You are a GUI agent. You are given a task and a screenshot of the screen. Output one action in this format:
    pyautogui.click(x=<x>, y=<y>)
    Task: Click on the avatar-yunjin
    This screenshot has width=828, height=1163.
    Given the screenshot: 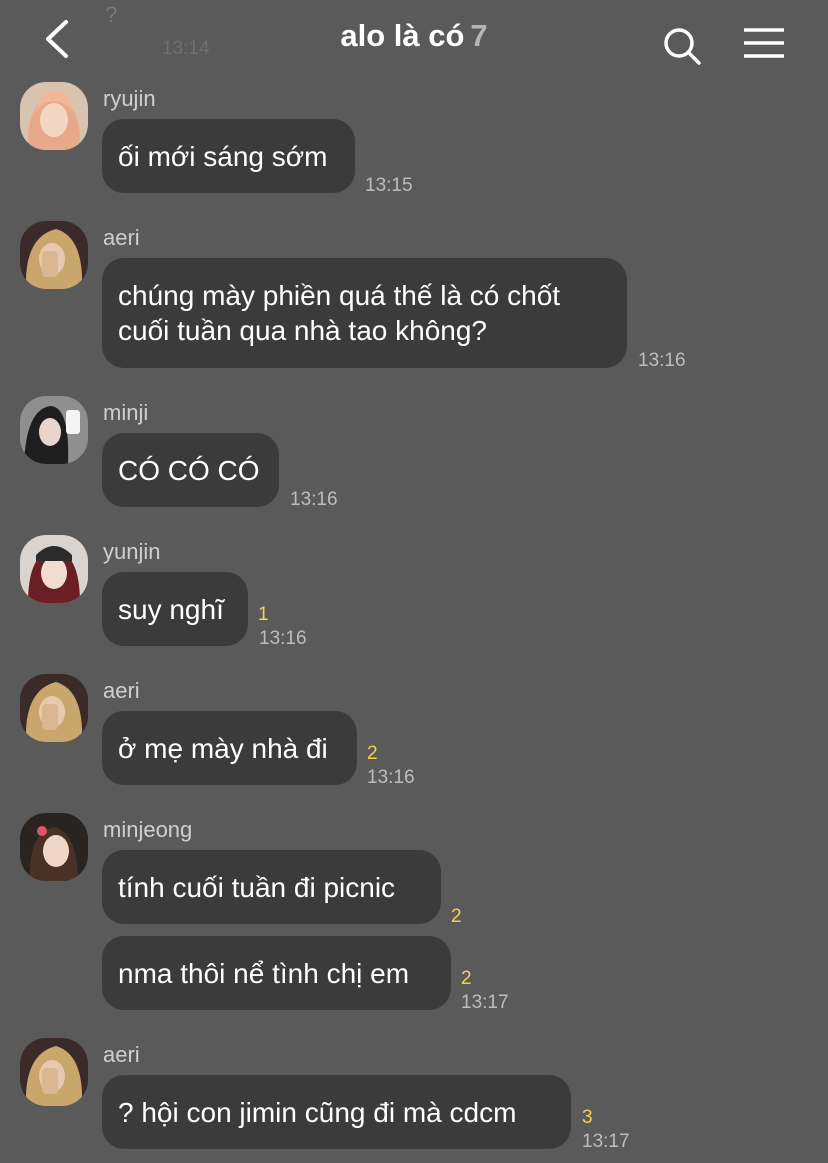 What is the action you would take?
    pyautogui.click(x=54, y=569)
    